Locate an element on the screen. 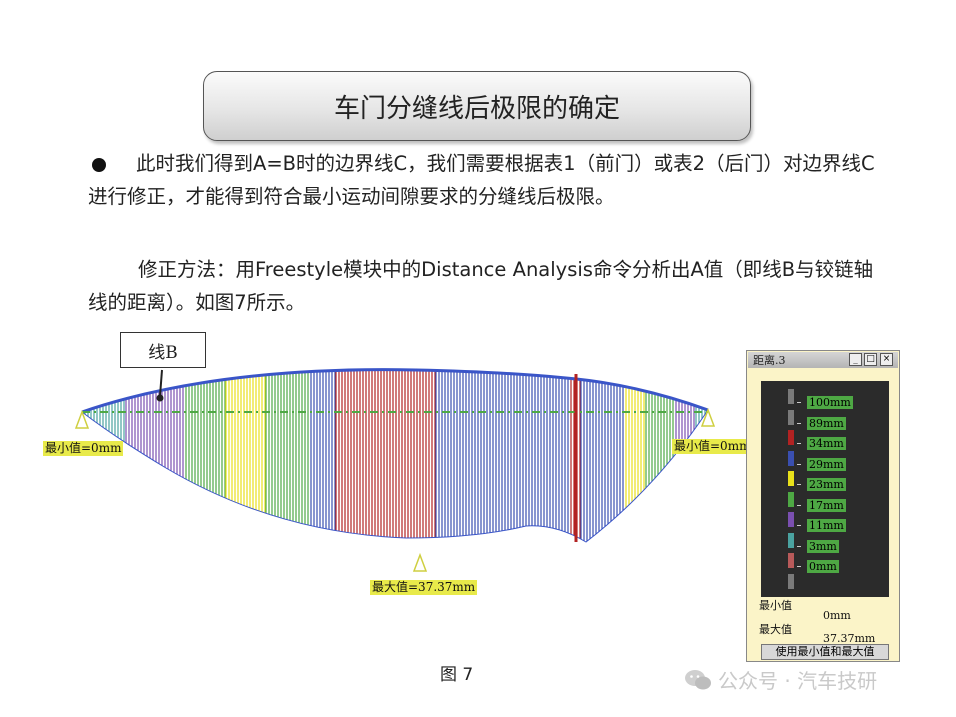  line-b-label-text: 线B is located at coordinates (163, 352).